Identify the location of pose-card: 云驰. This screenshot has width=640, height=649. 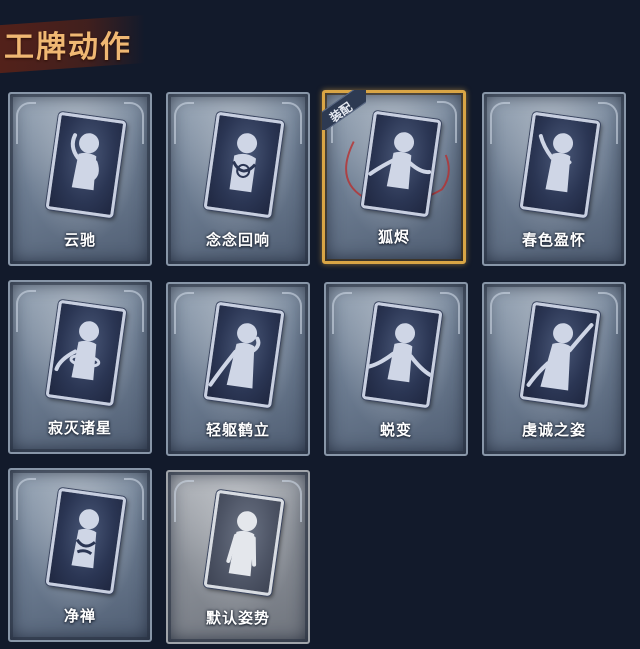
(80, 179).